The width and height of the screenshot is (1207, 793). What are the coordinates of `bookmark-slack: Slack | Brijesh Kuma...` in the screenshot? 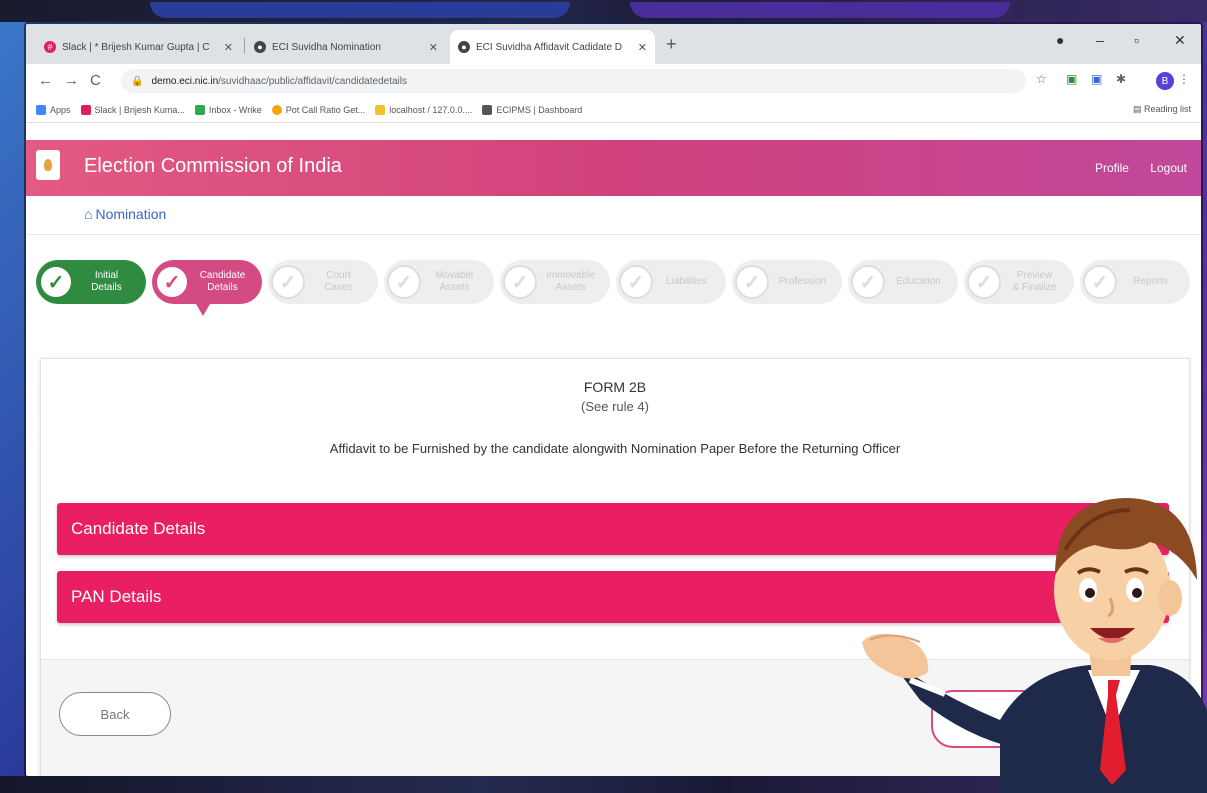 It's located at (132, 110).